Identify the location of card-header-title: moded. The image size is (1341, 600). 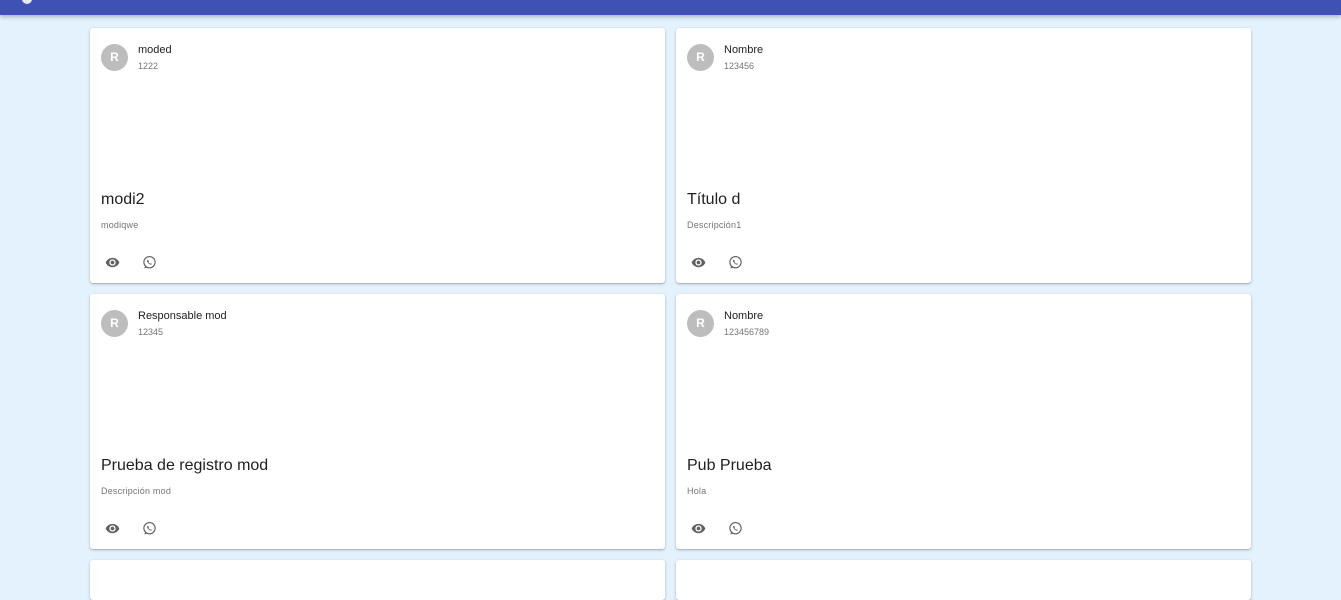
(155, 50).